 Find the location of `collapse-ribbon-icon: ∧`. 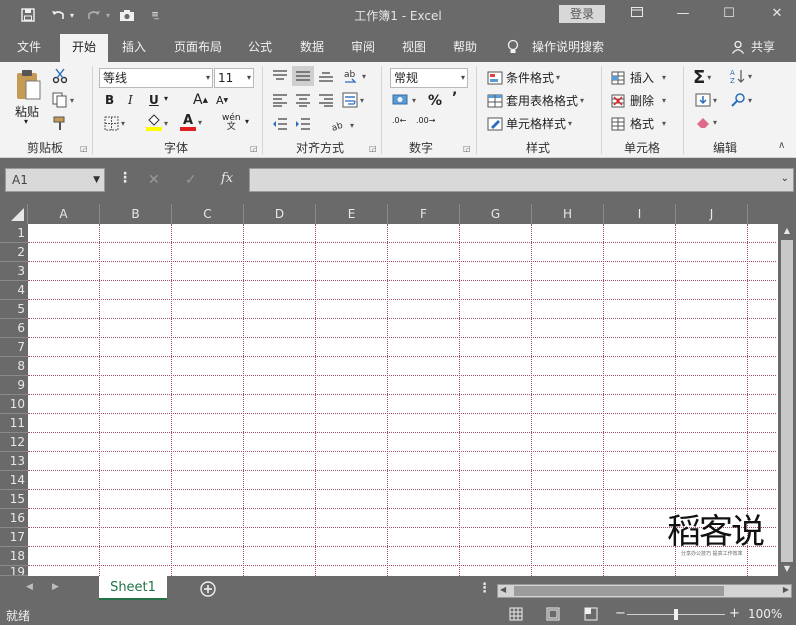

collapse-ribbon-icon: ∧ is located at coordinates (781, 145).